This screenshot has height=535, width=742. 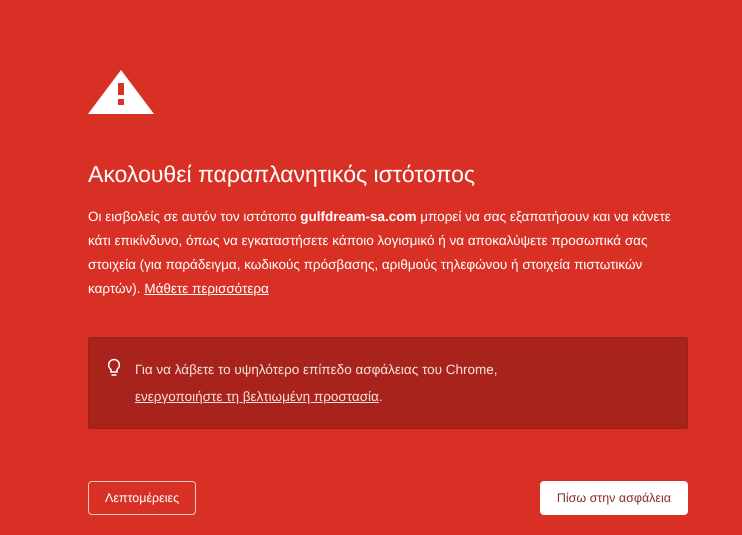 What do you see at coordinates (142, 498) in the screenshot?
I see `details-button: Λεπτομέρειες` at bounding box center [142, 498].